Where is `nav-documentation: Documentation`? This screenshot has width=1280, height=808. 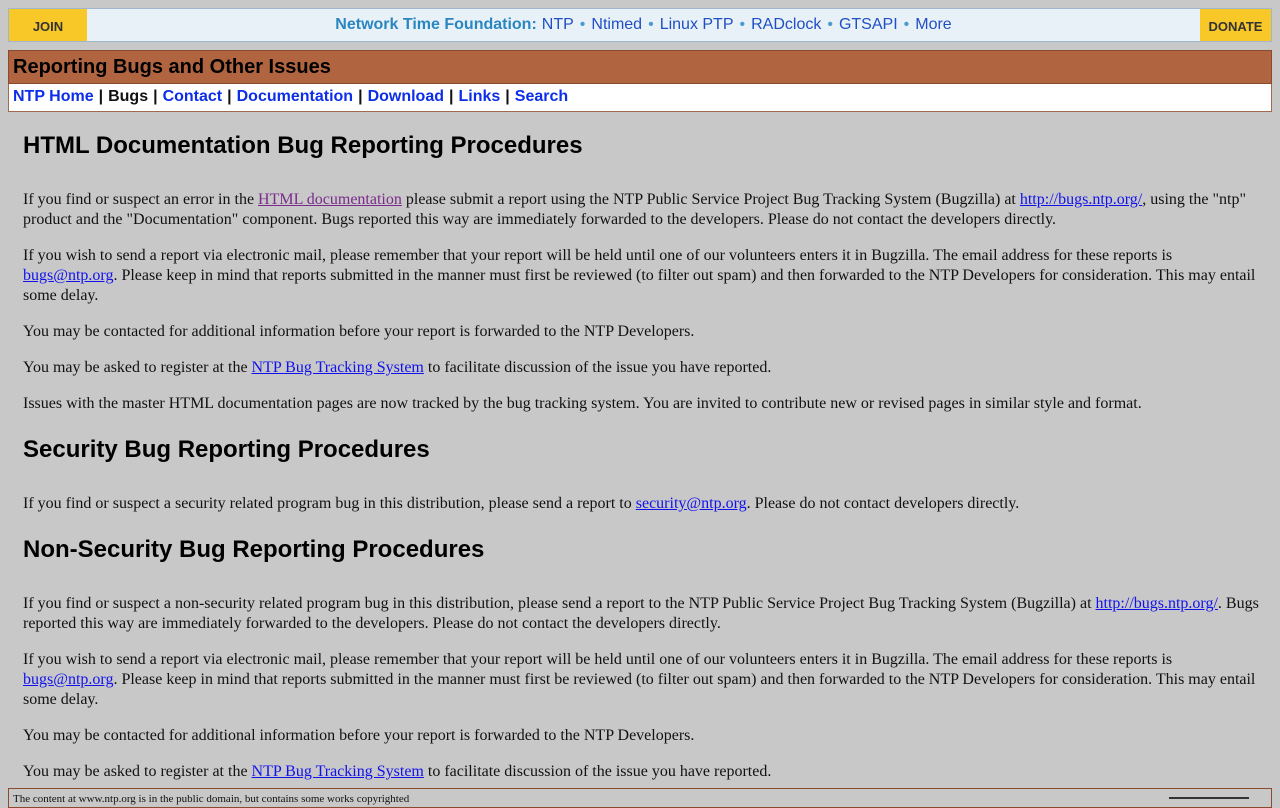
nav-documentation: Documentation is located at coordinates (295, 97).